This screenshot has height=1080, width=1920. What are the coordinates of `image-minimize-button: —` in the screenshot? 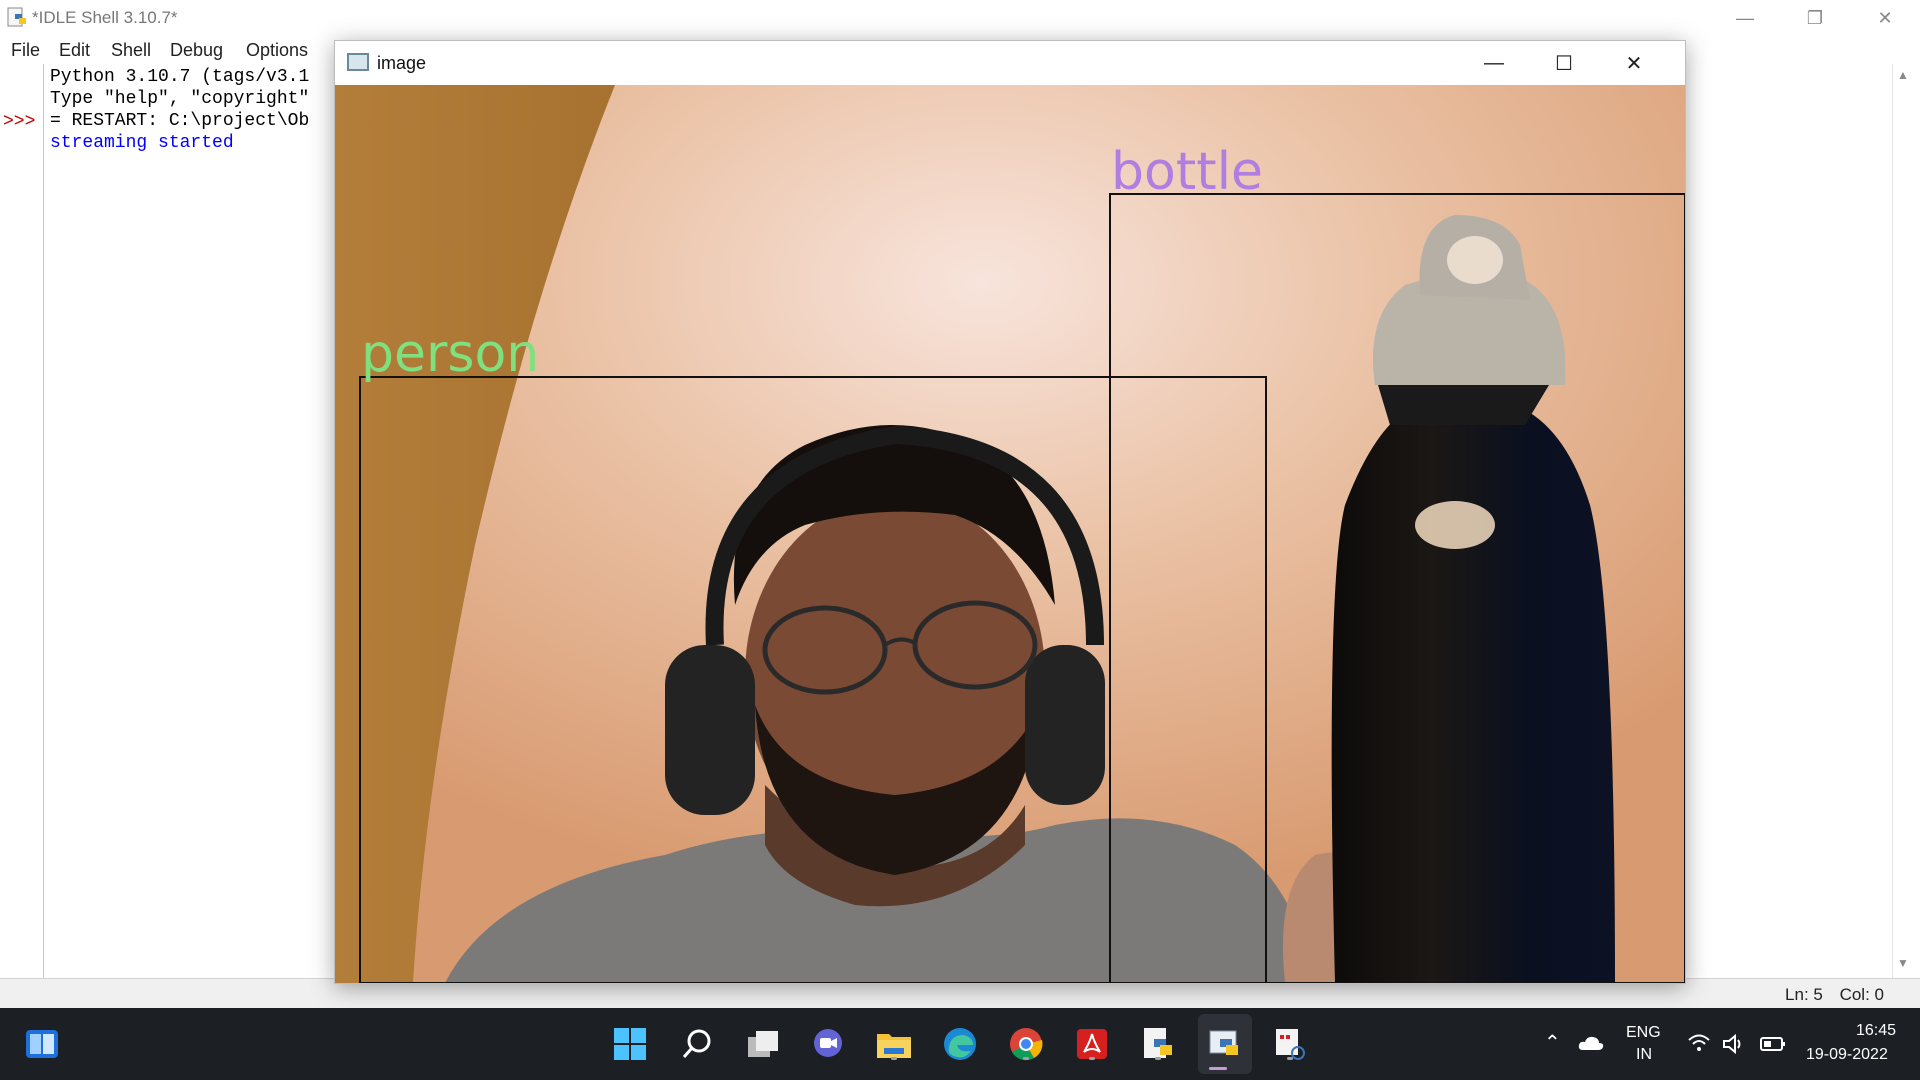 It's located at (1494, 63).